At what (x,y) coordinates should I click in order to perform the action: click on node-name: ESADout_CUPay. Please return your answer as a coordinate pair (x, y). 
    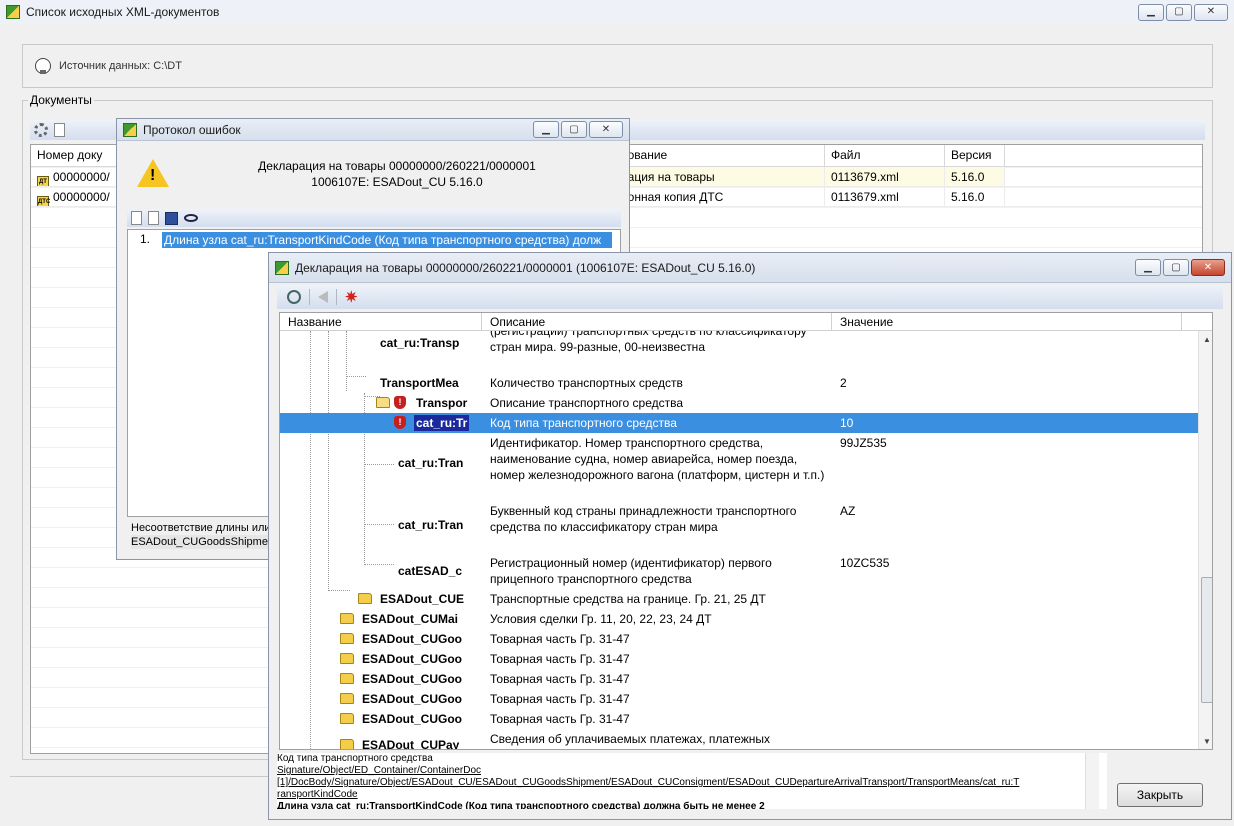
    Looking at the image, I should click on (411, 744).